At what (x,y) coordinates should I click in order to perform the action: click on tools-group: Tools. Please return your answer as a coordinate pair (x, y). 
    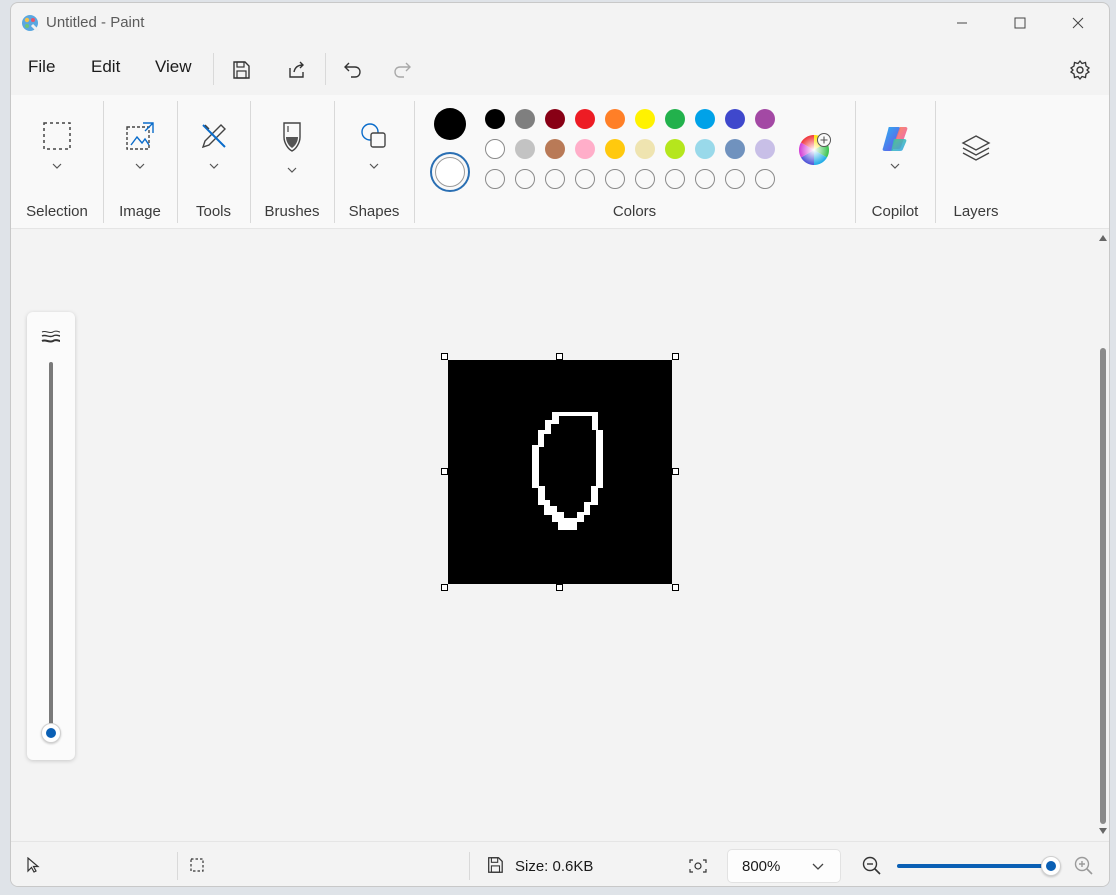
    Looking at the image, I should click on (213, 162).